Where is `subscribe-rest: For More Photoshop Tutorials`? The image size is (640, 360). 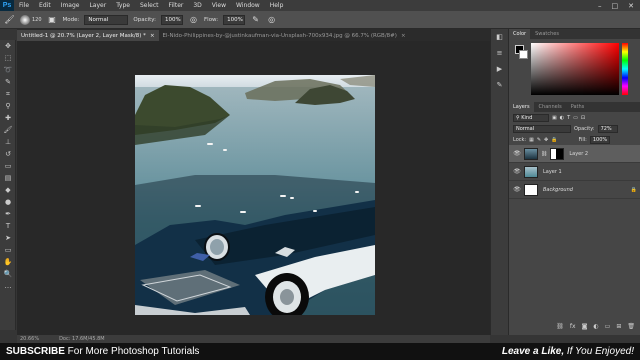
subscribe-rest: For More Photoshop Tutorials is located at coordinates (132, 351).